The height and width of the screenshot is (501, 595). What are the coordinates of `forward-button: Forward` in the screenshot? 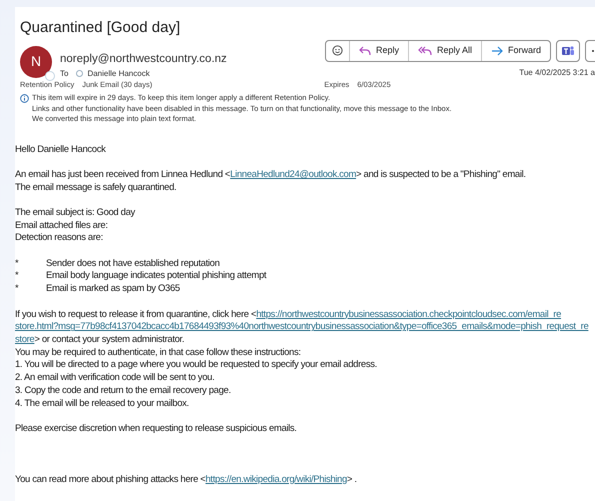 It's located at (515, 50).